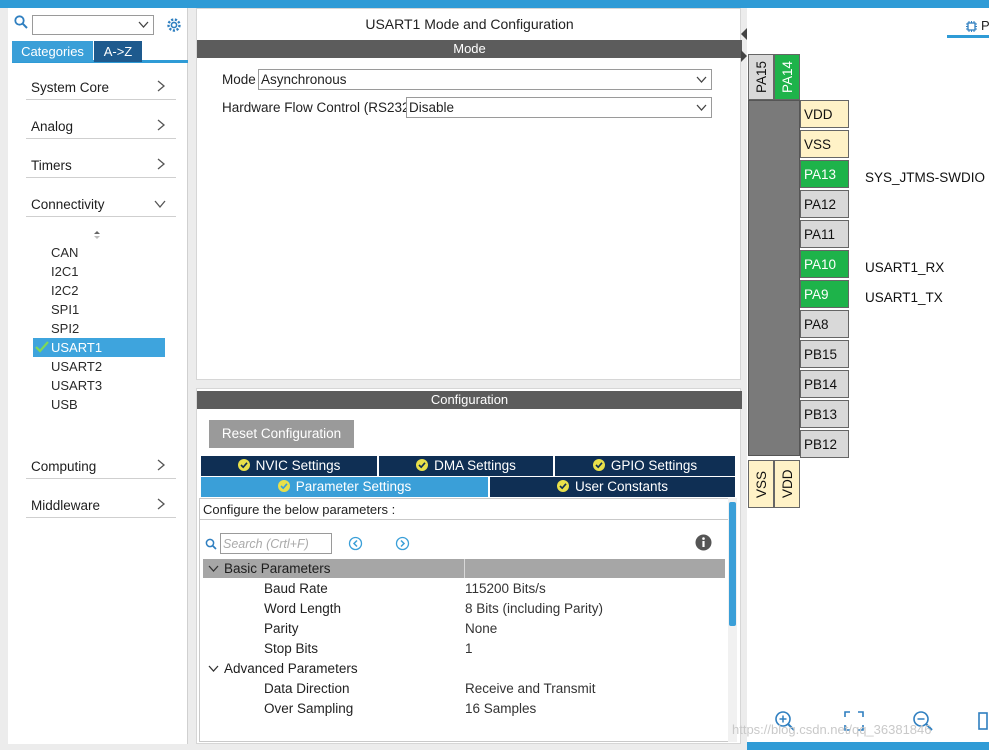  I want to click on category-middleware: Middleware, so click(101, 506).